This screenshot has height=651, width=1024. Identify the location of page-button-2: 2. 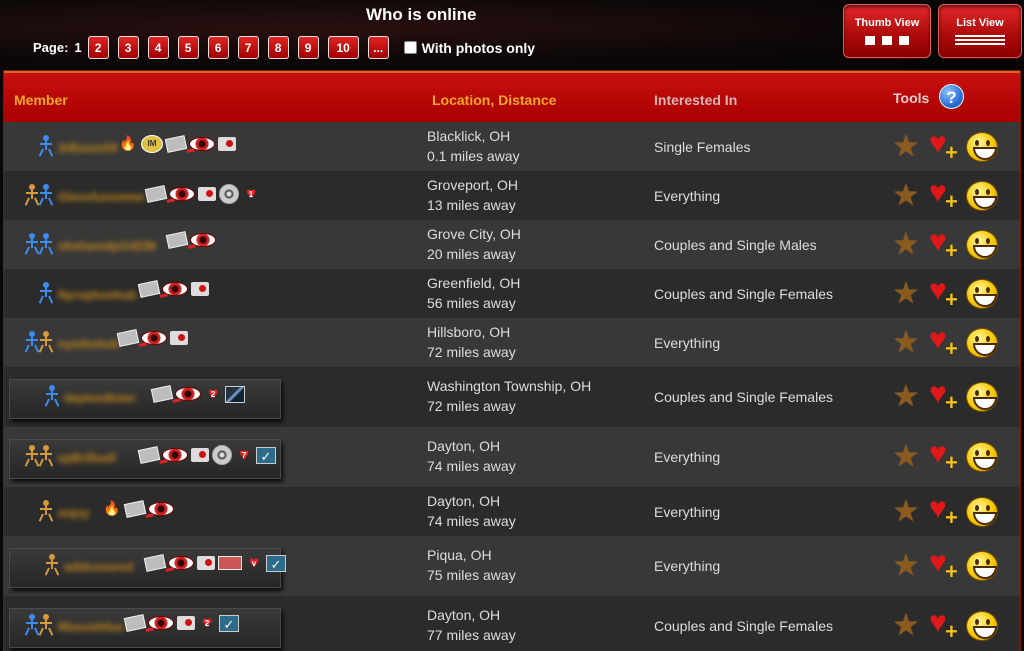
(98, 47).